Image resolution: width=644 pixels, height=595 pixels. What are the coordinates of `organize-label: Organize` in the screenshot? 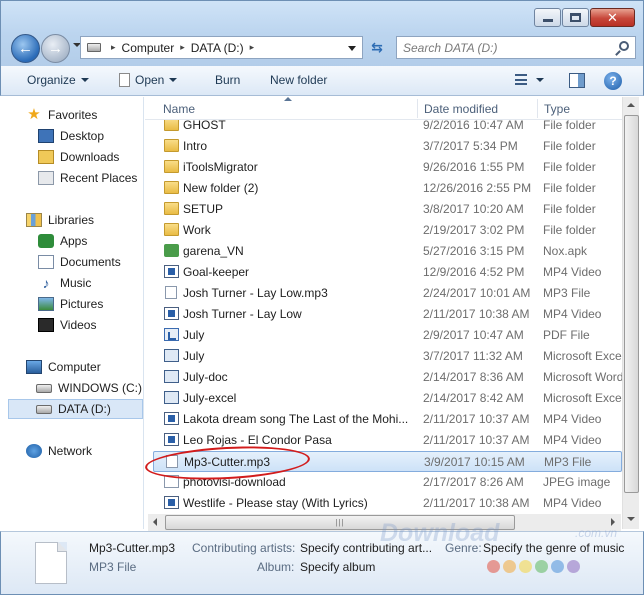 It's located at (51, 80).